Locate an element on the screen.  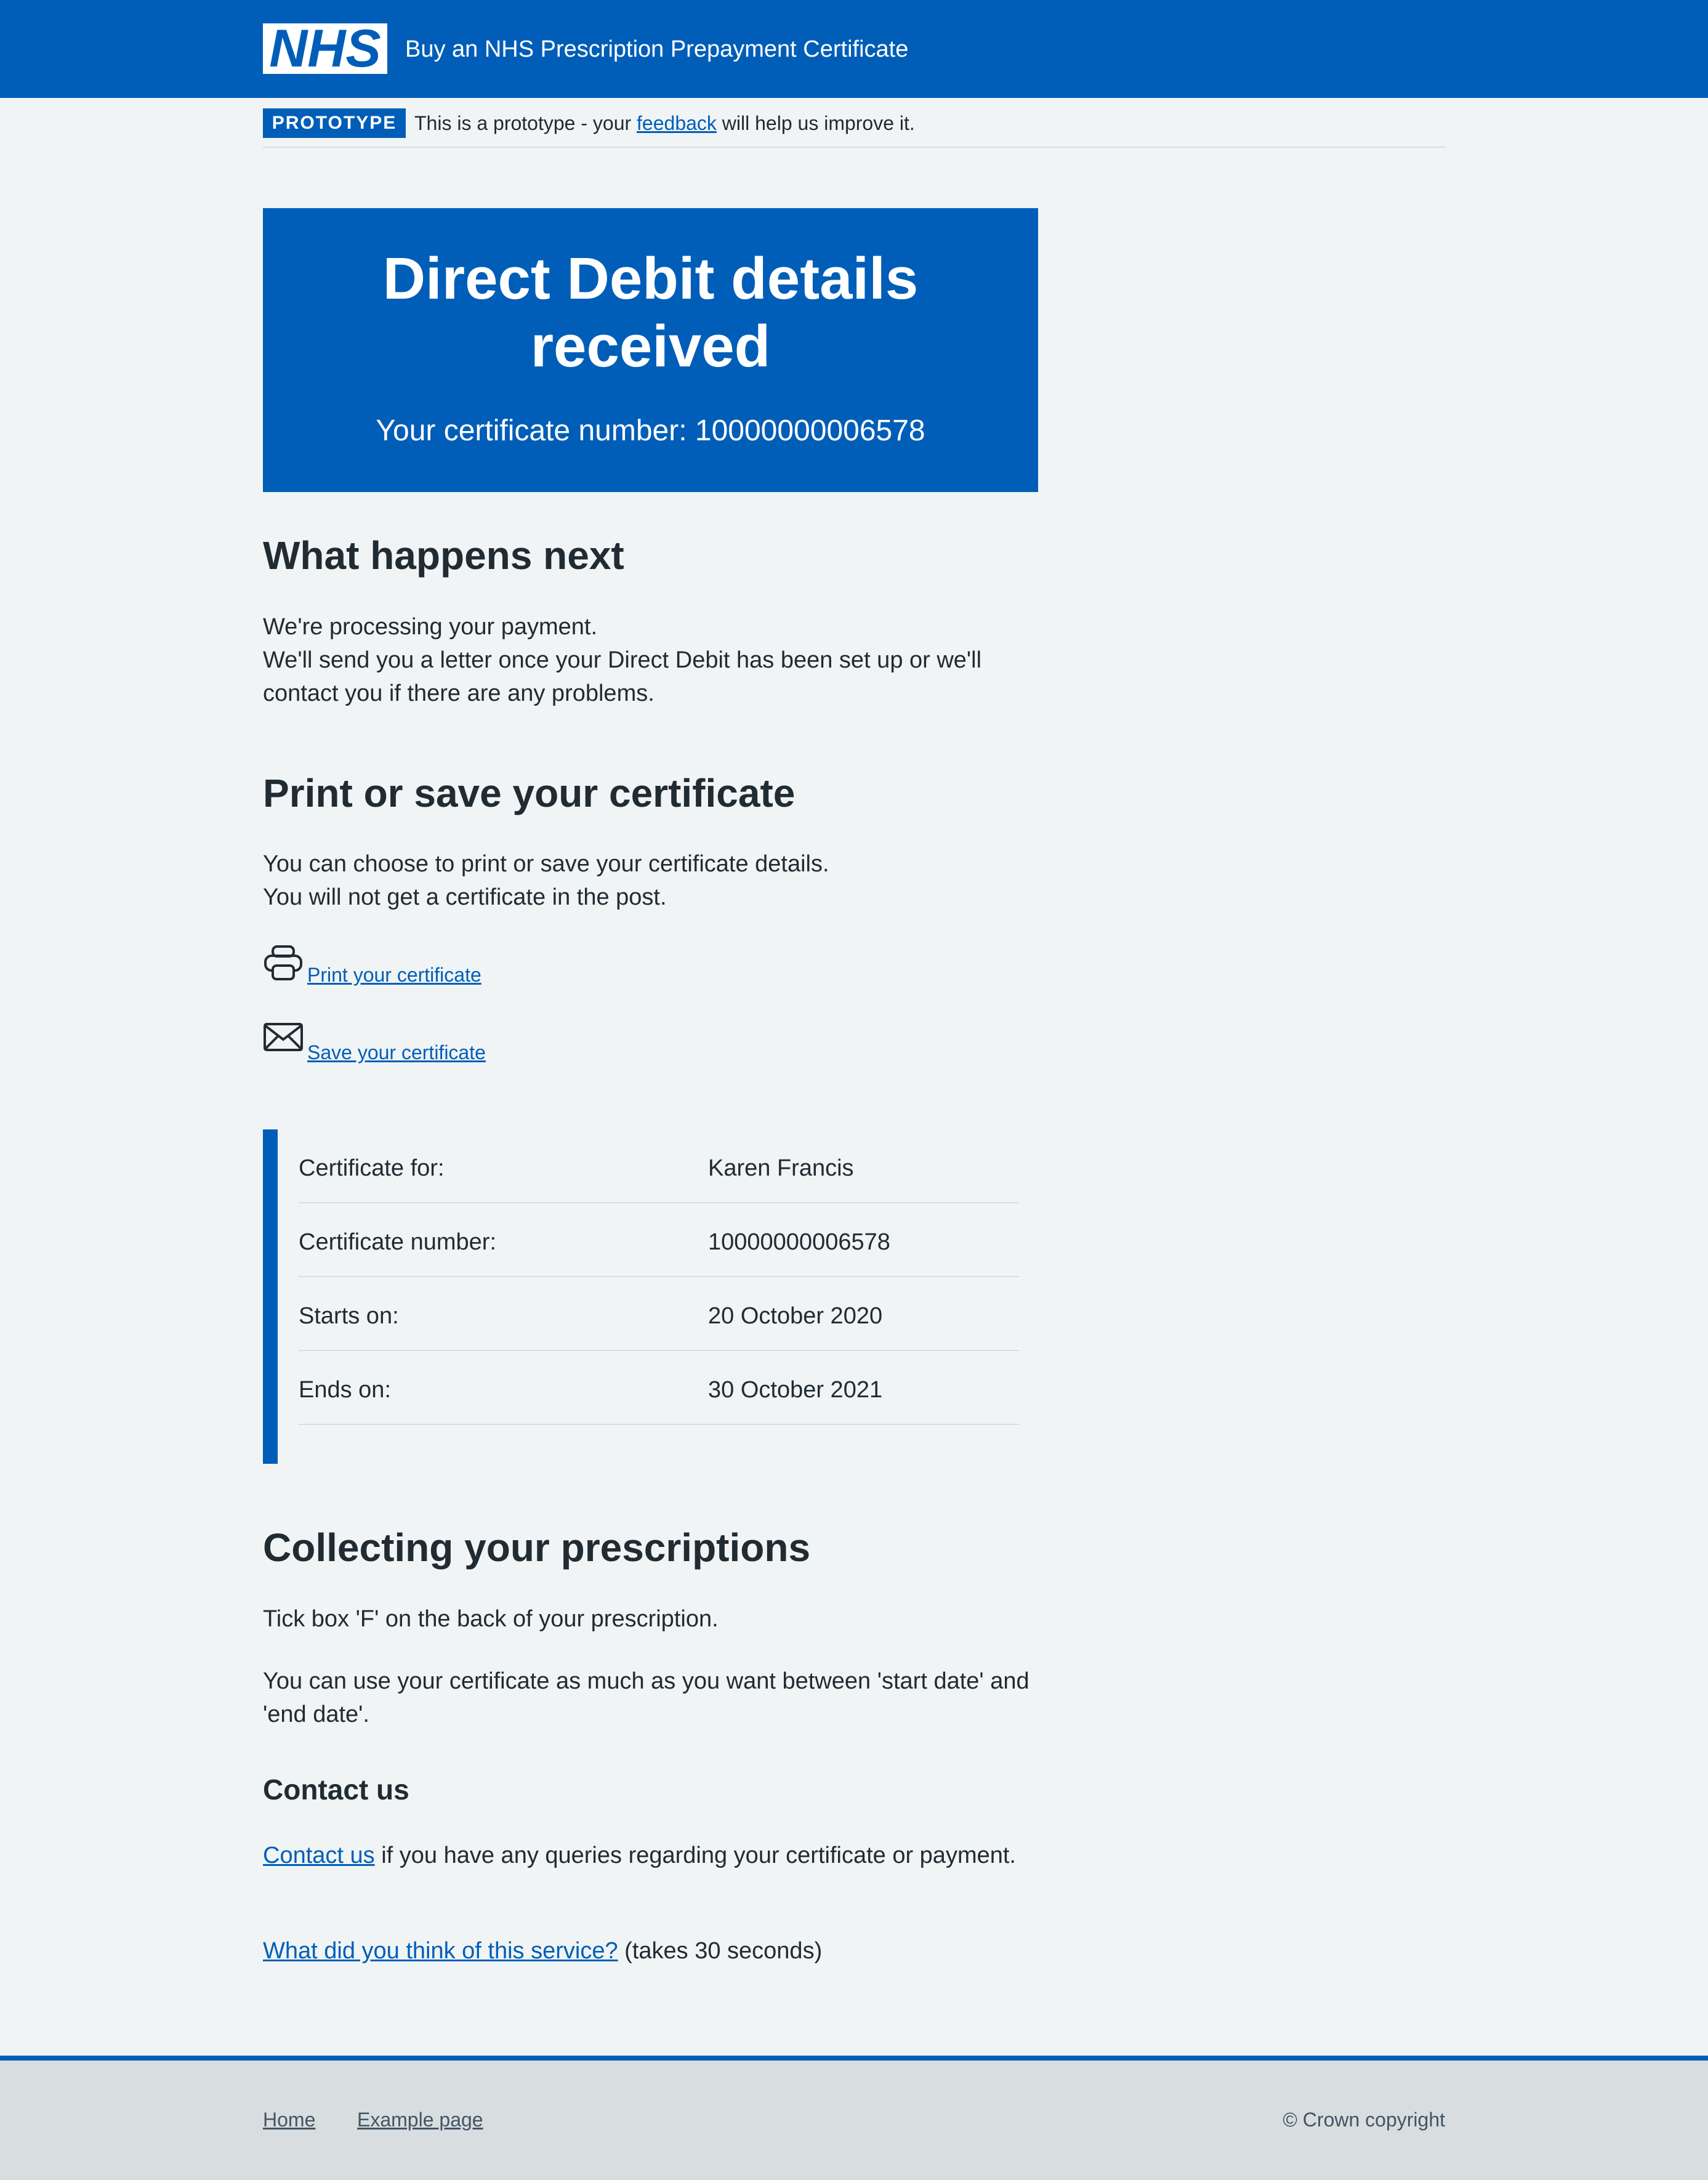
footer-copyright: © Crown copyright is located at coordinates (1364, 2120).